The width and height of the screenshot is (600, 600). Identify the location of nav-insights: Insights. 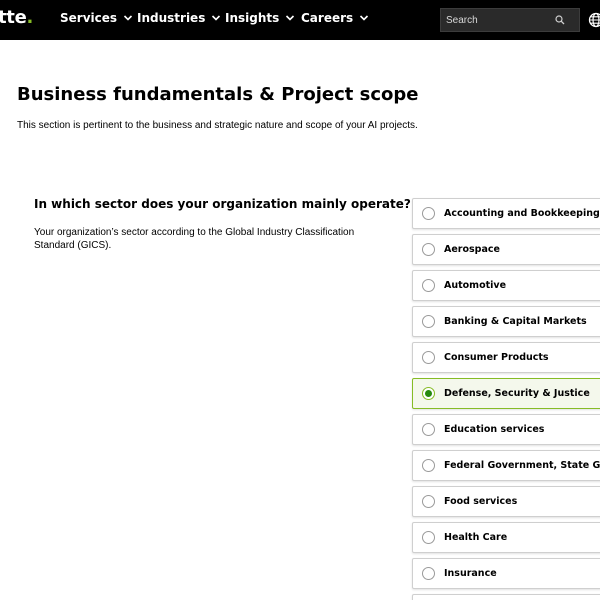
(260, 18).